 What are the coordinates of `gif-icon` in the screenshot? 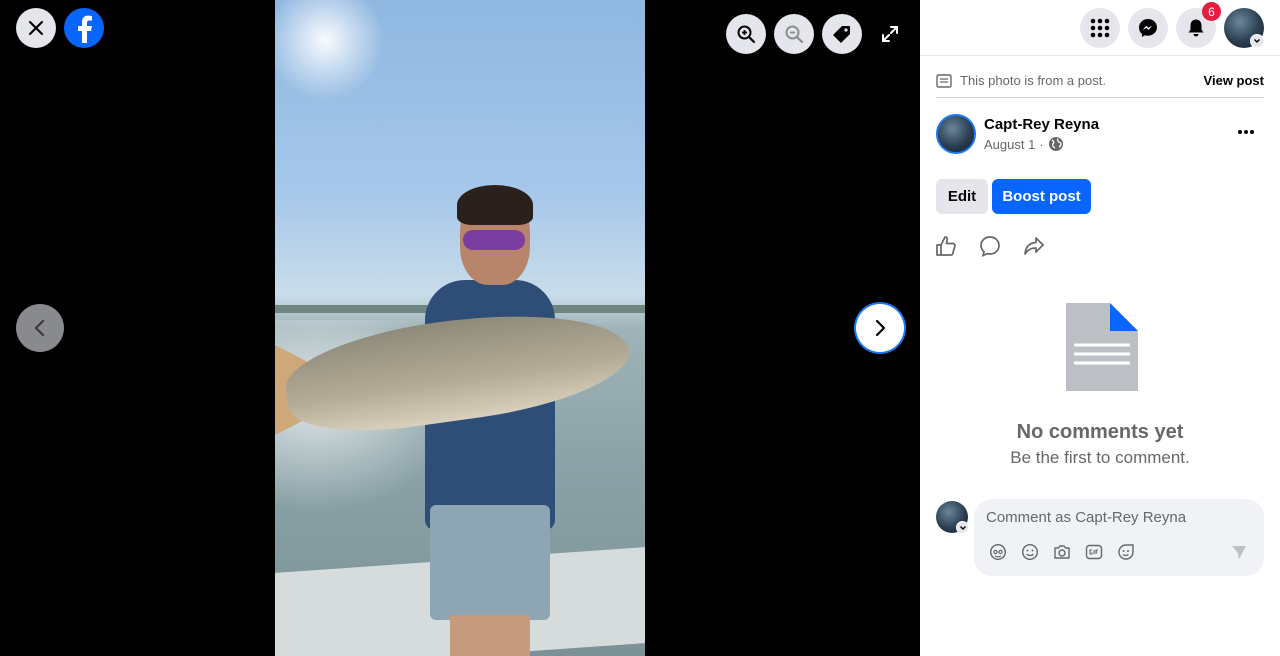 It's located at (1094, 552).